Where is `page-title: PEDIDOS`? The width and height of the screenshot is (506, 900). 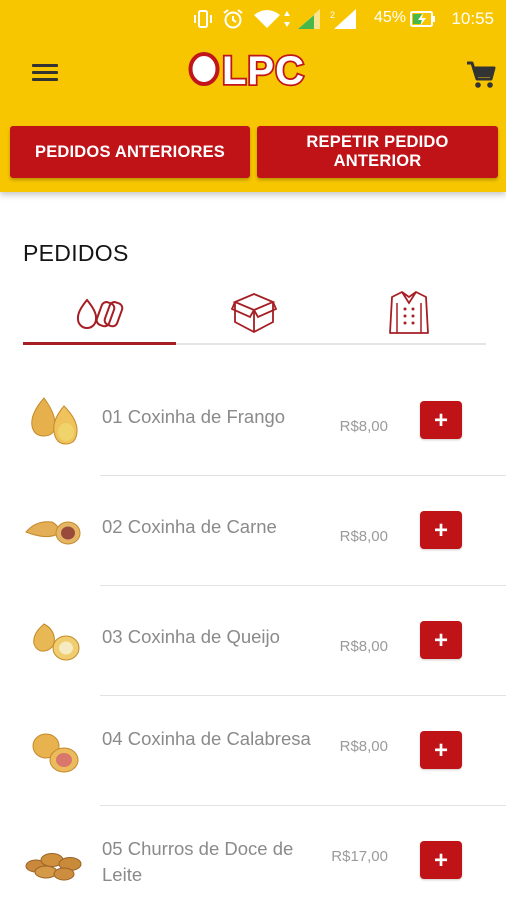
page-title: PEDIDOS is located at coordinates (76, 253).